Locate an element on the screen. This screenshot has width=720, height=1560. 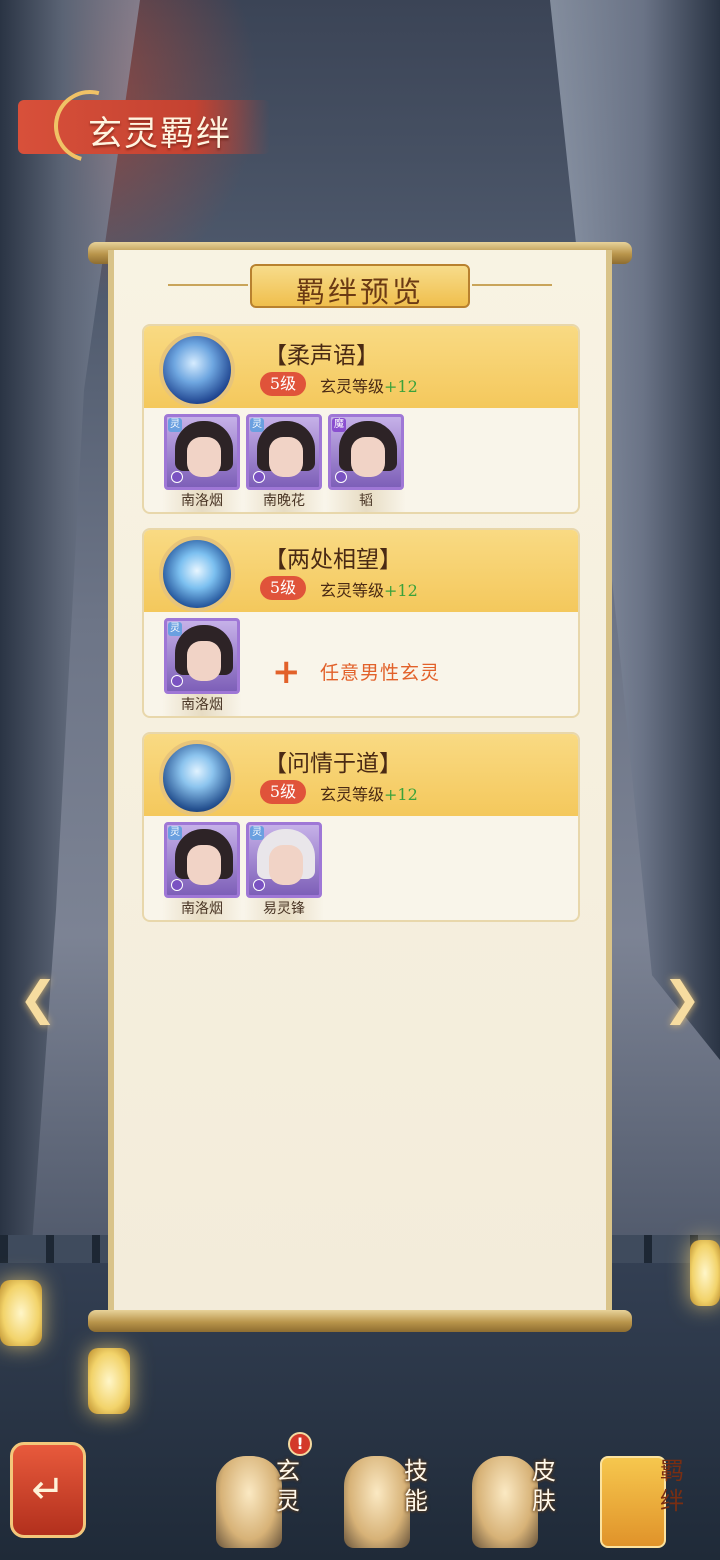
element-badge: 魔 is located at coordinates (339, 425).